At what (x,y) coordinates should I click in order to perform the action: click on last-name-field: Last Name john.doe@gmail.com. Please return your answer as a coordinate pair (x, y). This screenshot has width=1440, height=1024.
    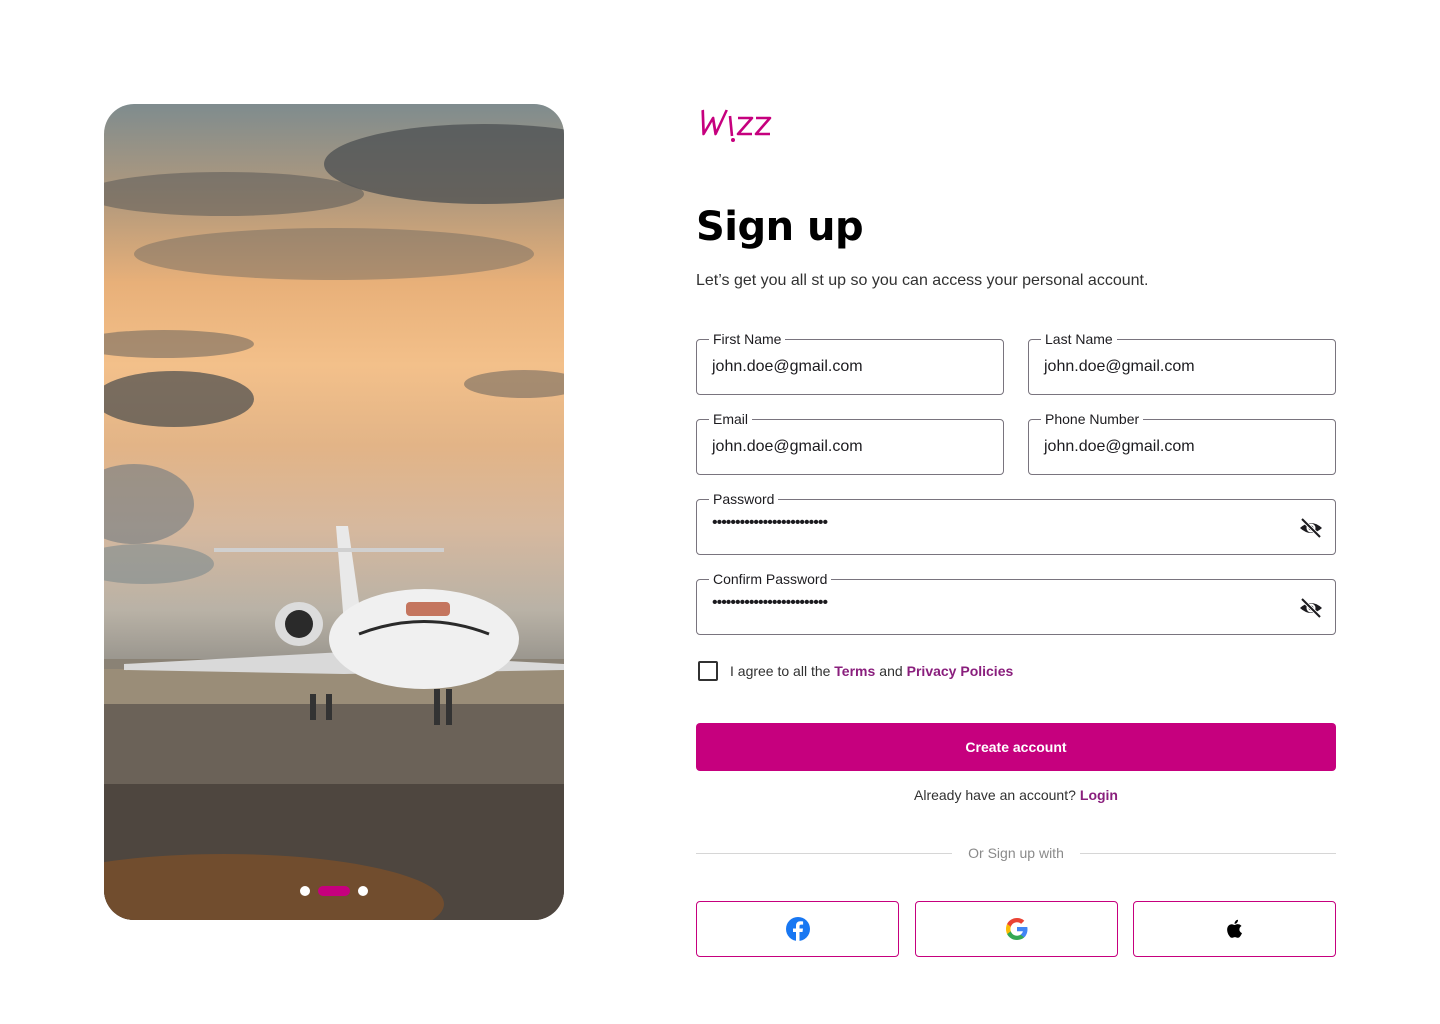
    Looking at the image, I should click on (1182, 362).